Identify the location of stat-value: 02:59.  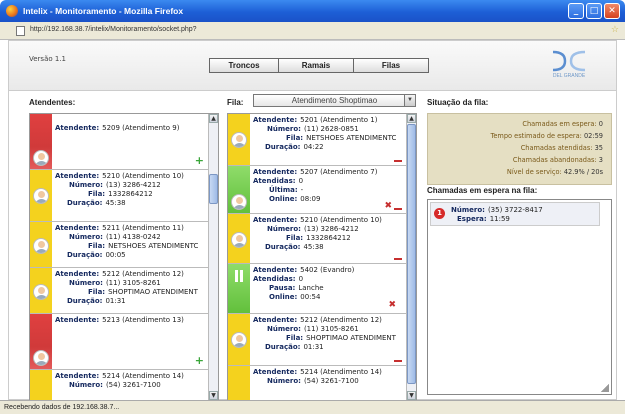
(593, 136).